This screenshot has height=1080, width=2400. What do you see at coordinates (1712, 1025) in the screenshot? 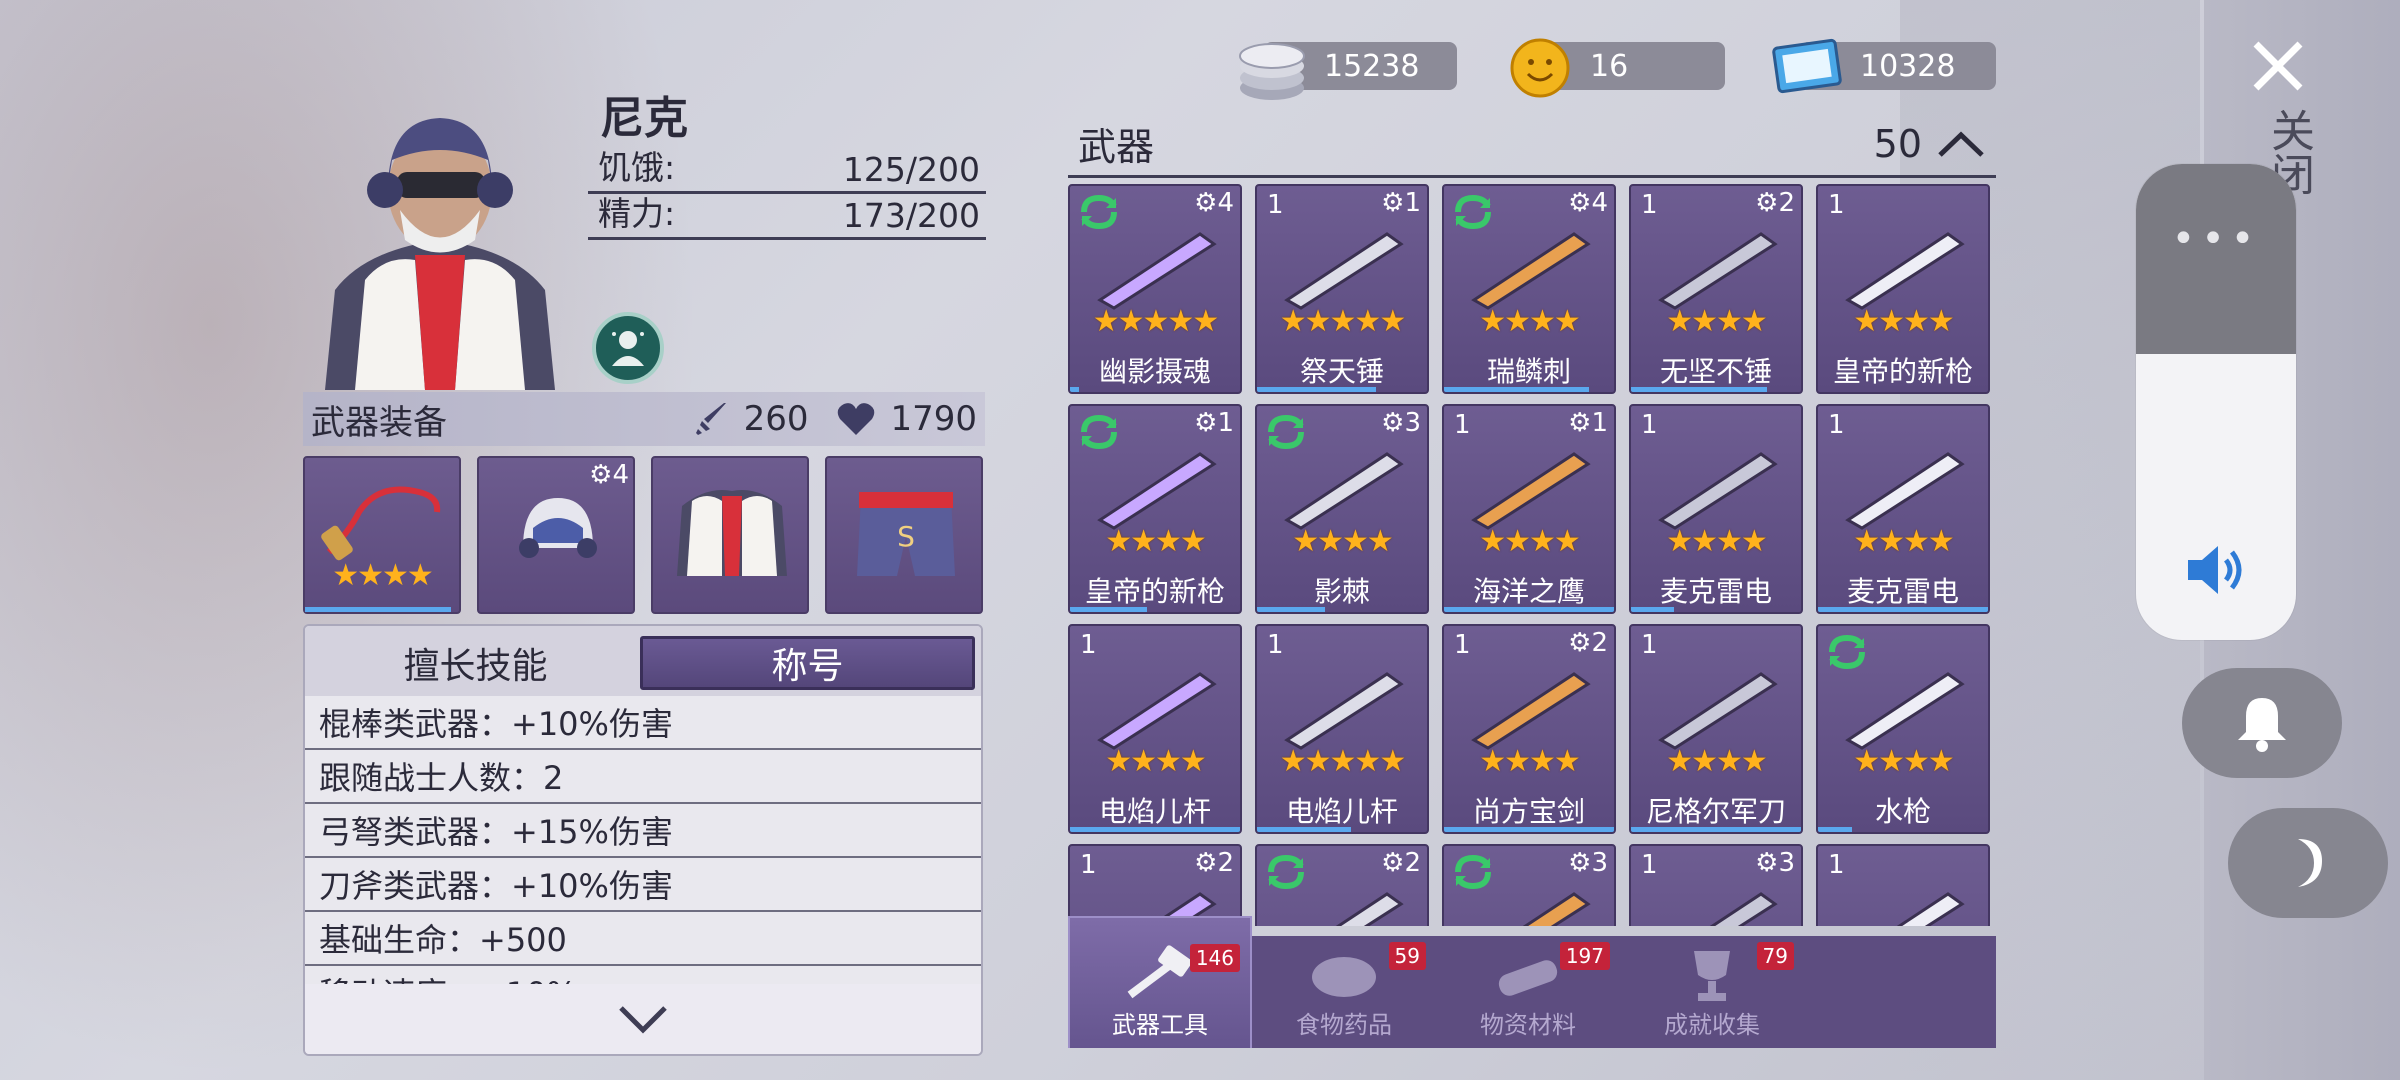
I see `tab-label: 成就收集` at bounding box center [1712, 1025].